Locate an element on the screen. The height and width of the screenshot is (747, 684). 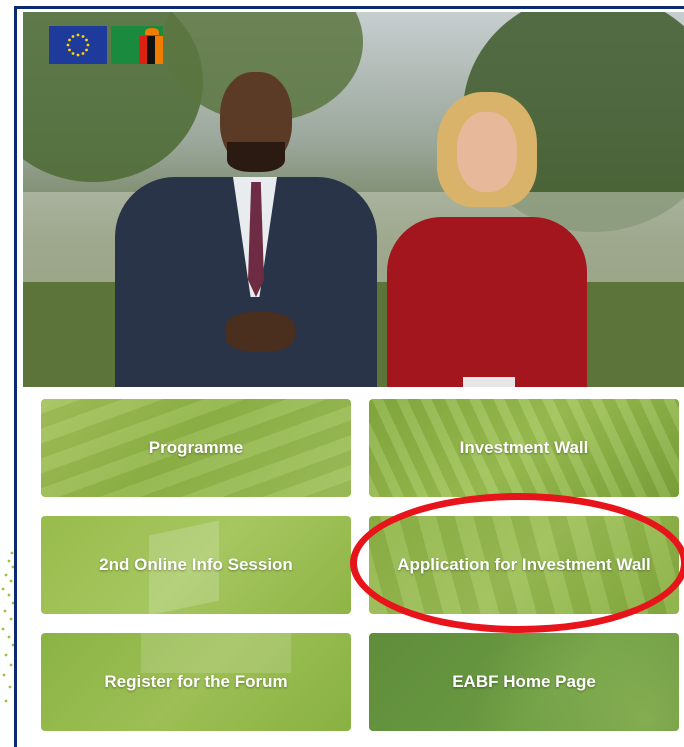
application-investment-wall-tile: Application for Investment Wall is located at coordinates (524, 565).